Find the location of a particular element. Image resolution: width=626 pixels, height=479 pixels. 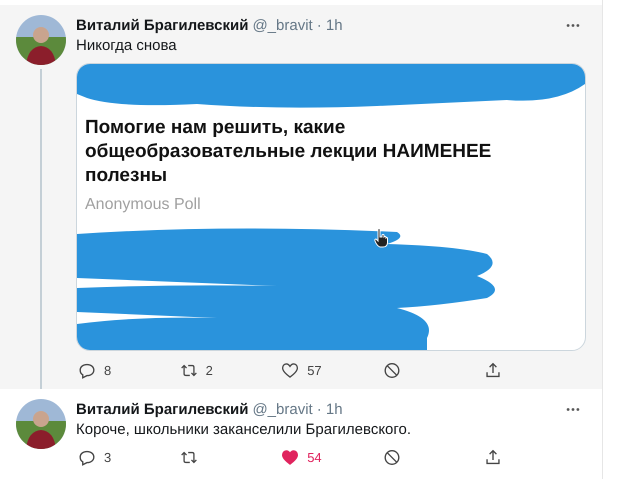

poll-subtitle: Anonymous Poll is located at coordinates (143, 205).